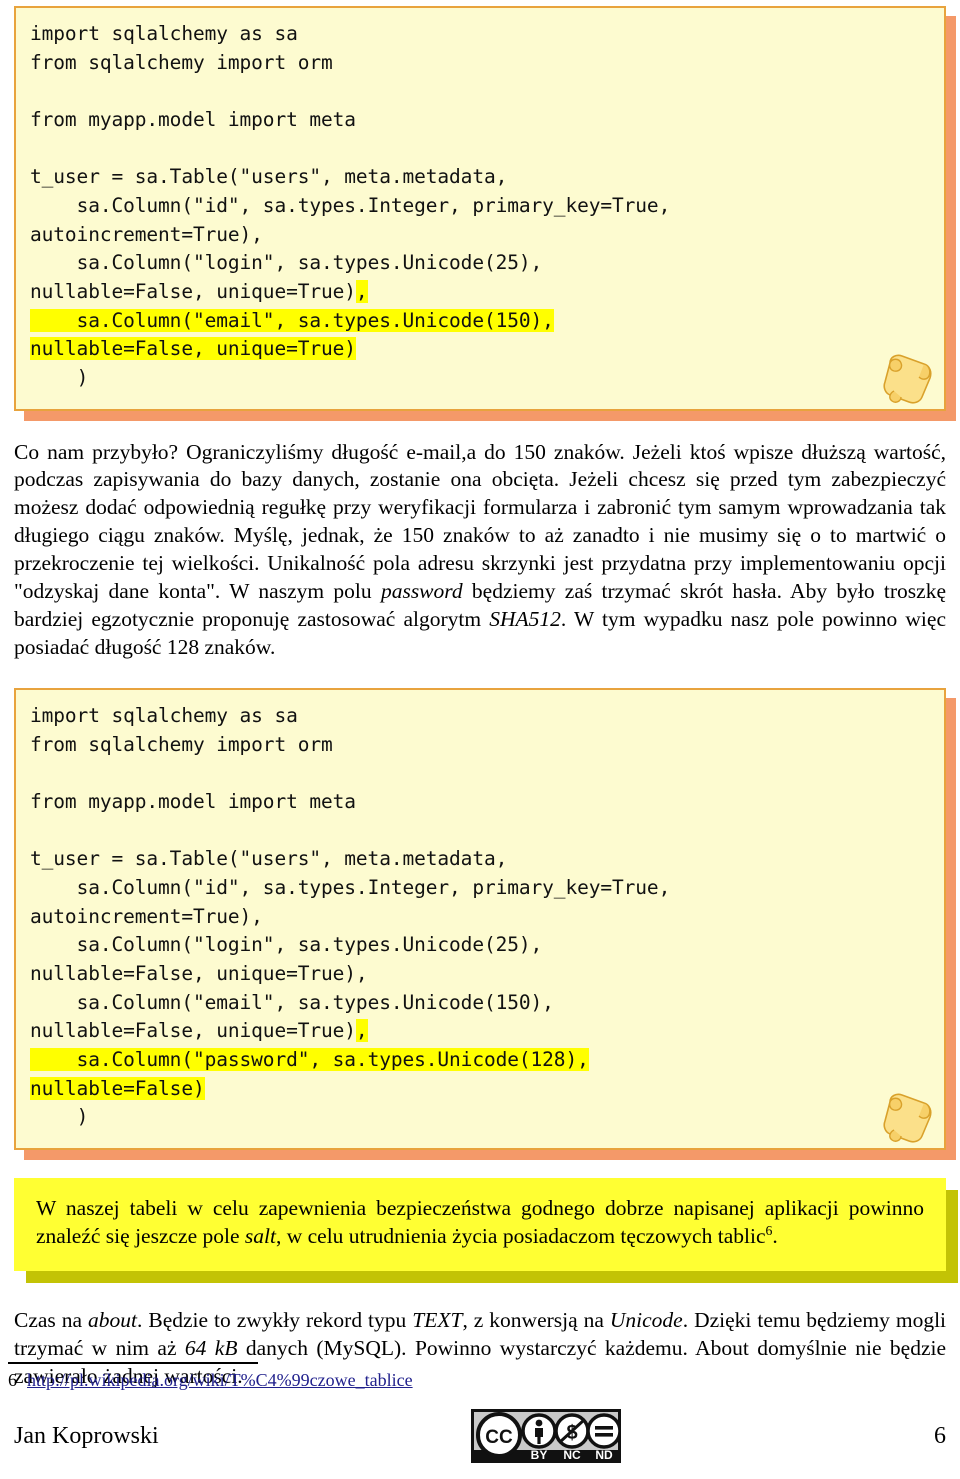  I want to click on svg-text: CC, so click(500, 1437).